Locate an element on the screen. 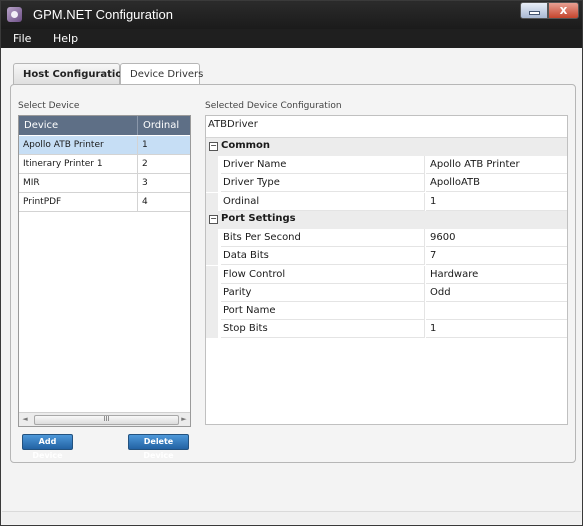  tab-host-configurations: Host Configurations is located at coordinates (74, 74).